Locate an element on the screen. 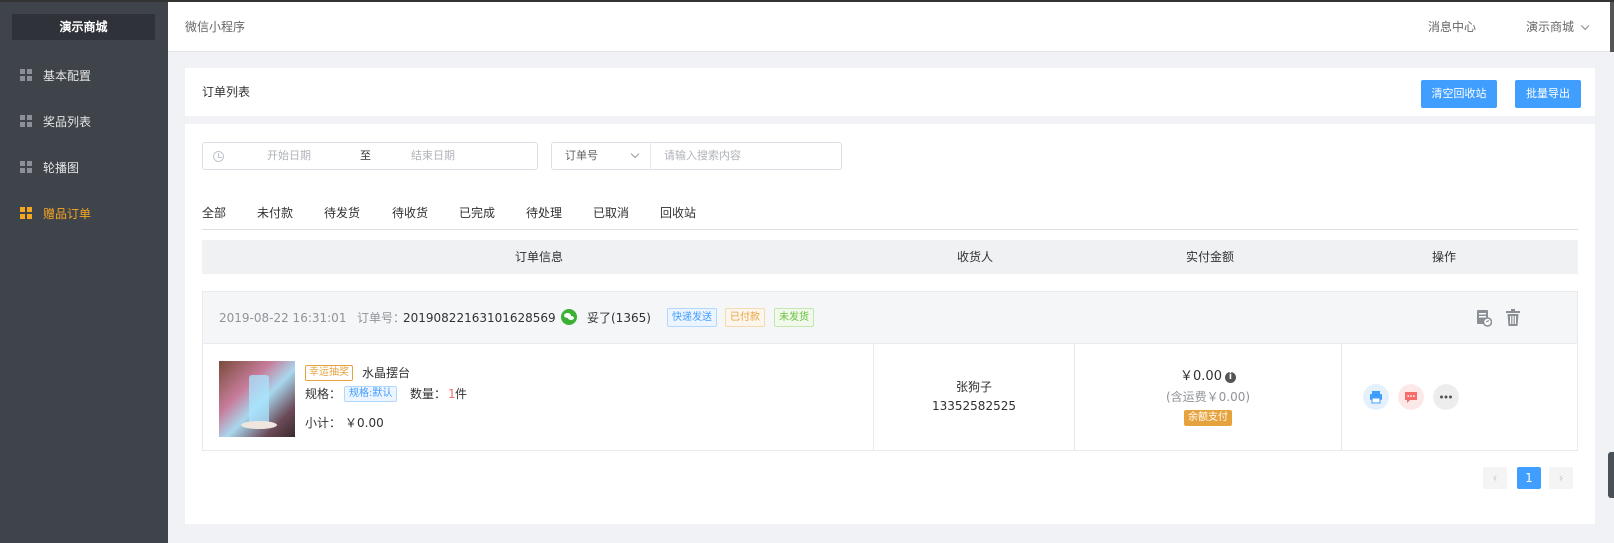  column-header-paid-amount: 实付金额 is located at coordinates (1210, 257).